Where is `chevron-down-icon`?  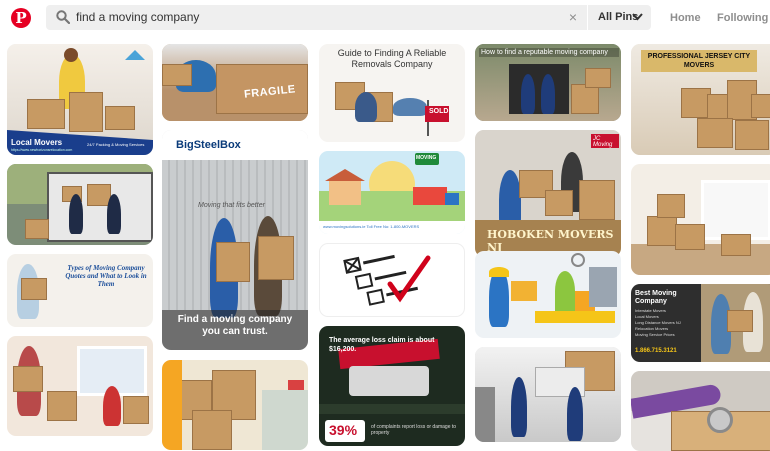 chevron-down-icon is located at coordinates (637, 17).